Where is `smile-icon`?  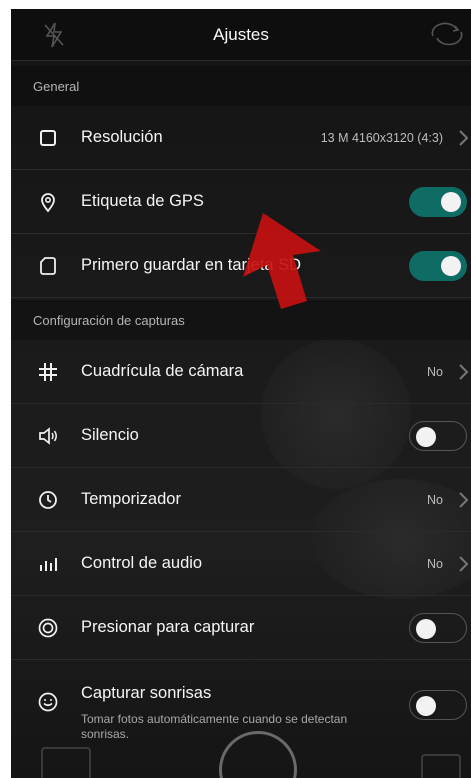
smile-icon is located at coordinates (48, 702).